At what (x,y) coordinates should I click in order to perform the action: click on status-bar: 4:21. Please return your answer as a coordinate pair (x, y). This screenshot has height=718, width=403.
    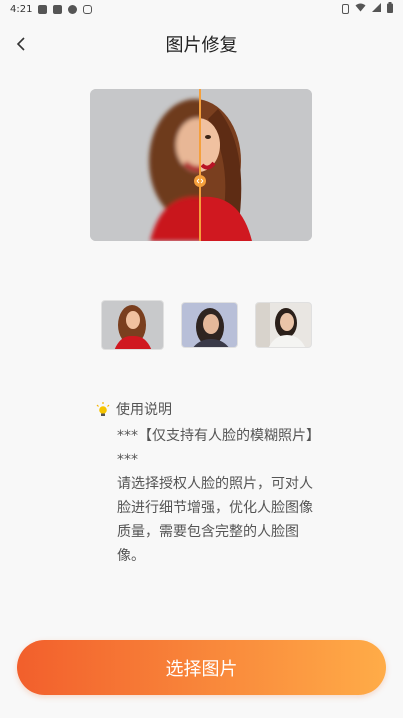
    Looking at the image, I should click on (201, 9).